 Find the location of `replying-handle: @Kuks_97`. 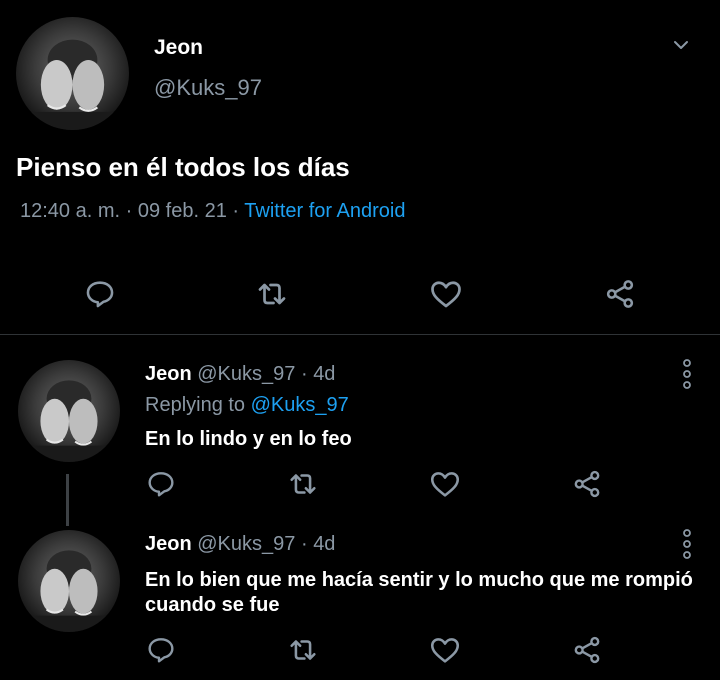

replying-handle: @Kuks_97 is located at coordinates (300, 405).